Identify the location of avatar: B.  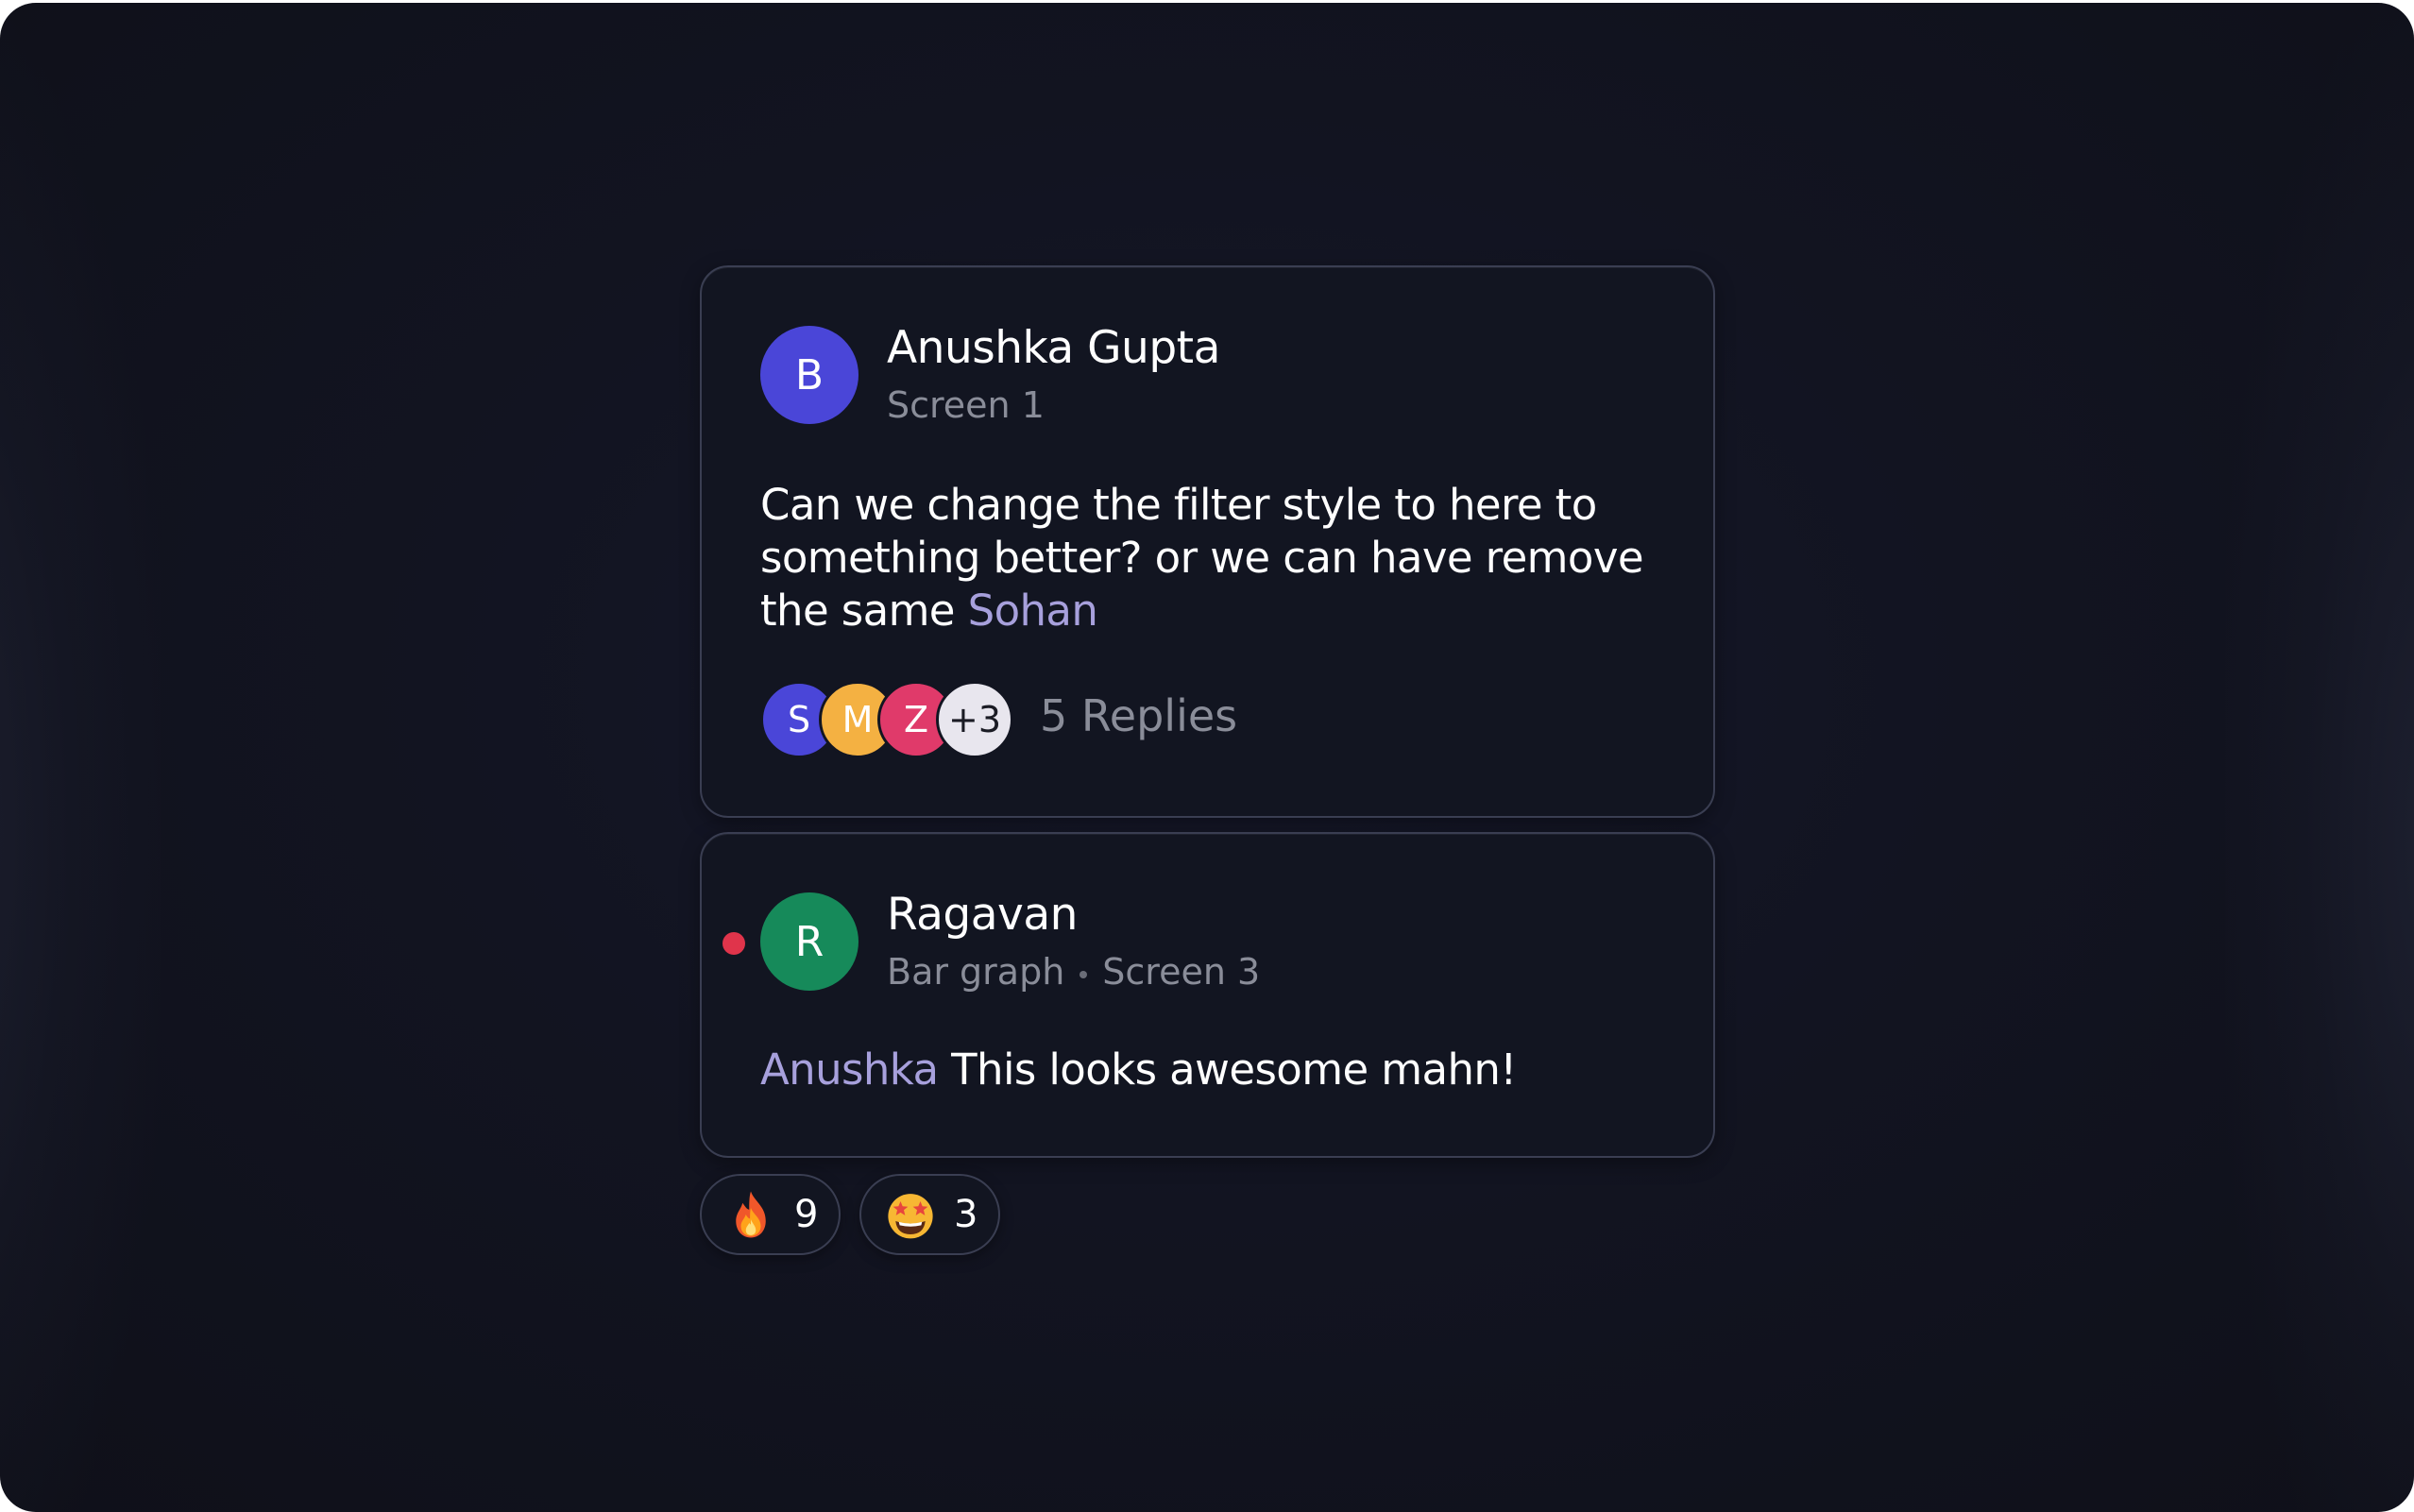
(809, 375).